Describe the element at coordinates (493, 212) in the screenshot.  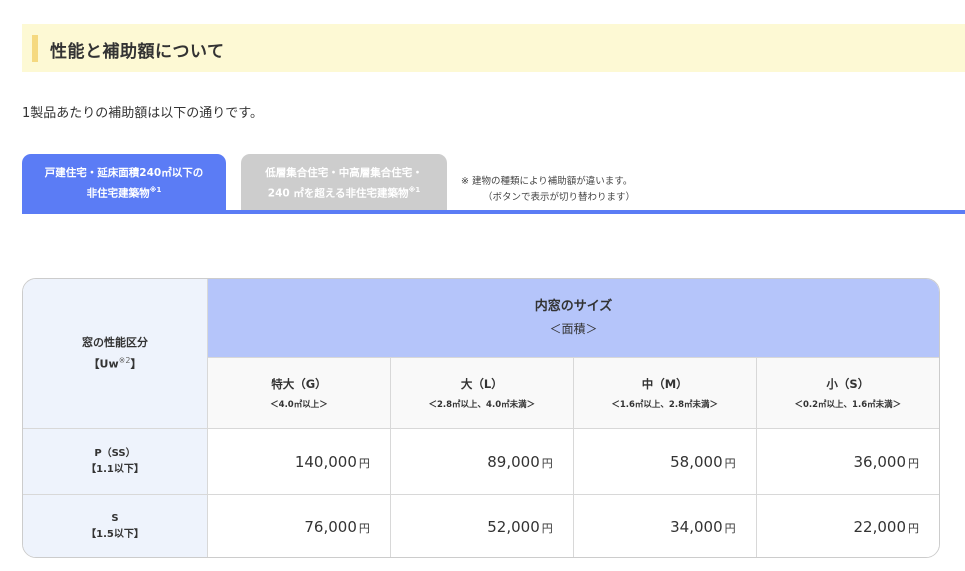
I see `tab-underline` at that location.